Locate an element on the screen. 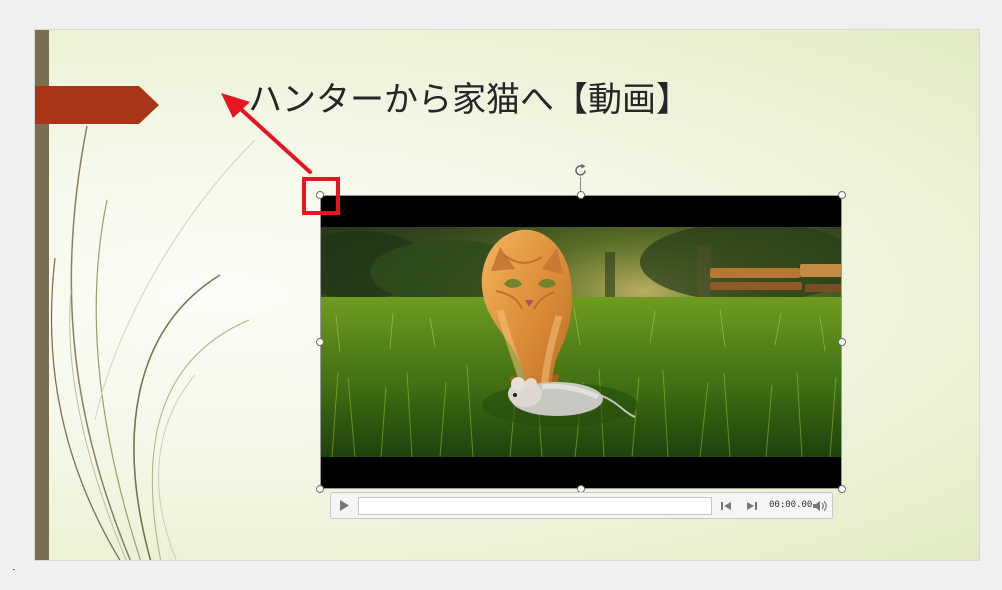  progress-track is located at coordinates (535, 506).